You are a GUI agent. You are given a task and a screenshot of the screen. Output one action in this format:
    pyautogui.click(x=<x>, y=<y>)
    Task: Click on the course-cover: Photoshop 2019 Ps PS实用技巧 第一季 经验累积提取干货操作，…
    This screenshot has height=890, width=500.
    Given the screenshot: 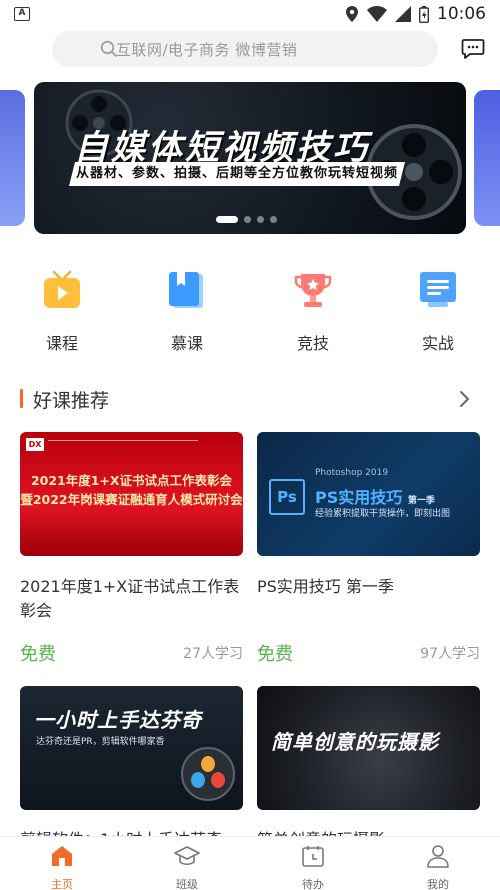 What is the action you would take?
    pyautogui.click(x=368, y=494)
    